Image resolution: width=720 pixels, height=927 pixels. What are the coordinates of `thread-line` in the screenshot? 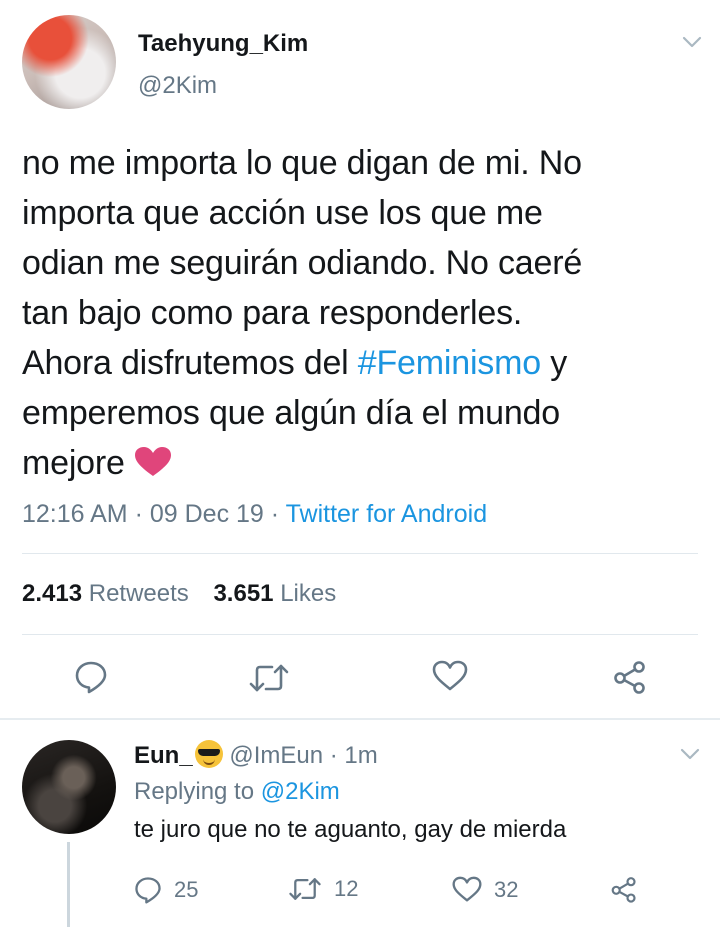 It's located at (68, 884).